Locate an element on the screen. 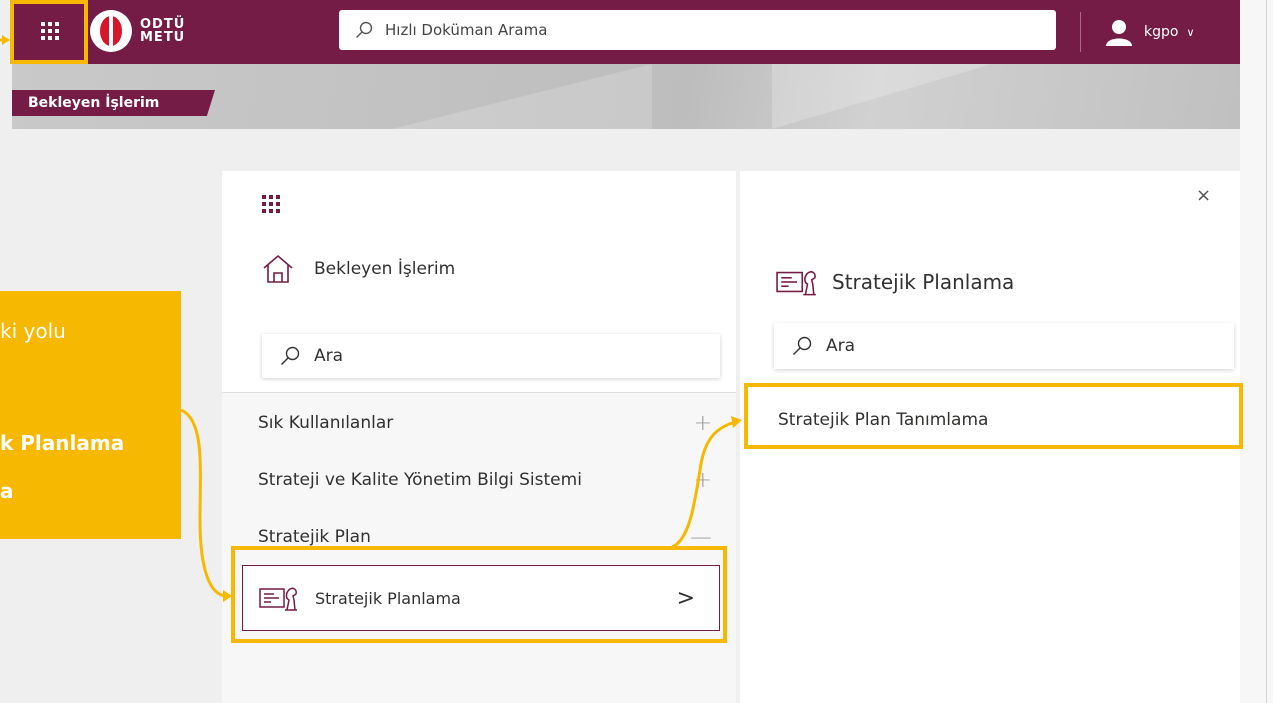 The width and height of the screenshot is (1273, 703). submenu-item-label: Stratejik Plan Tanımlama is located at coordinates (883, 420).